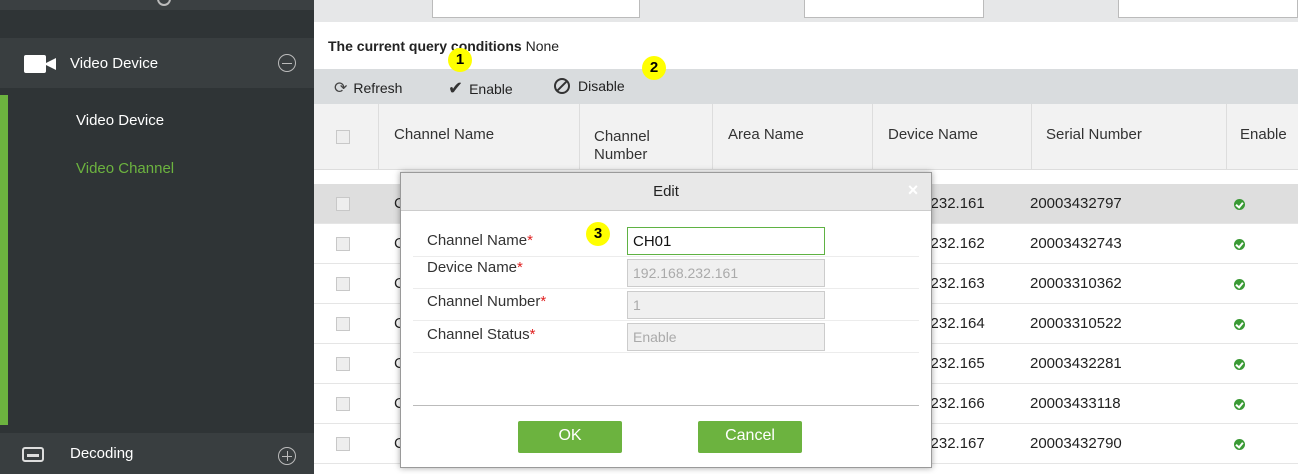 The image size is (1298, 474). What do you see at coordinates (460, 60) in the screenshot?
I see `callout-badge: 1` at bounding box center [460, 60].